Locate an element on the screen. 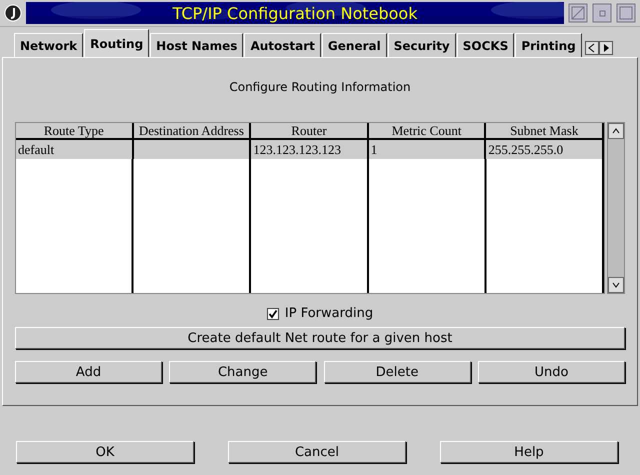  section-heading: Configure Routing Information is located at coordinates (320, 87).